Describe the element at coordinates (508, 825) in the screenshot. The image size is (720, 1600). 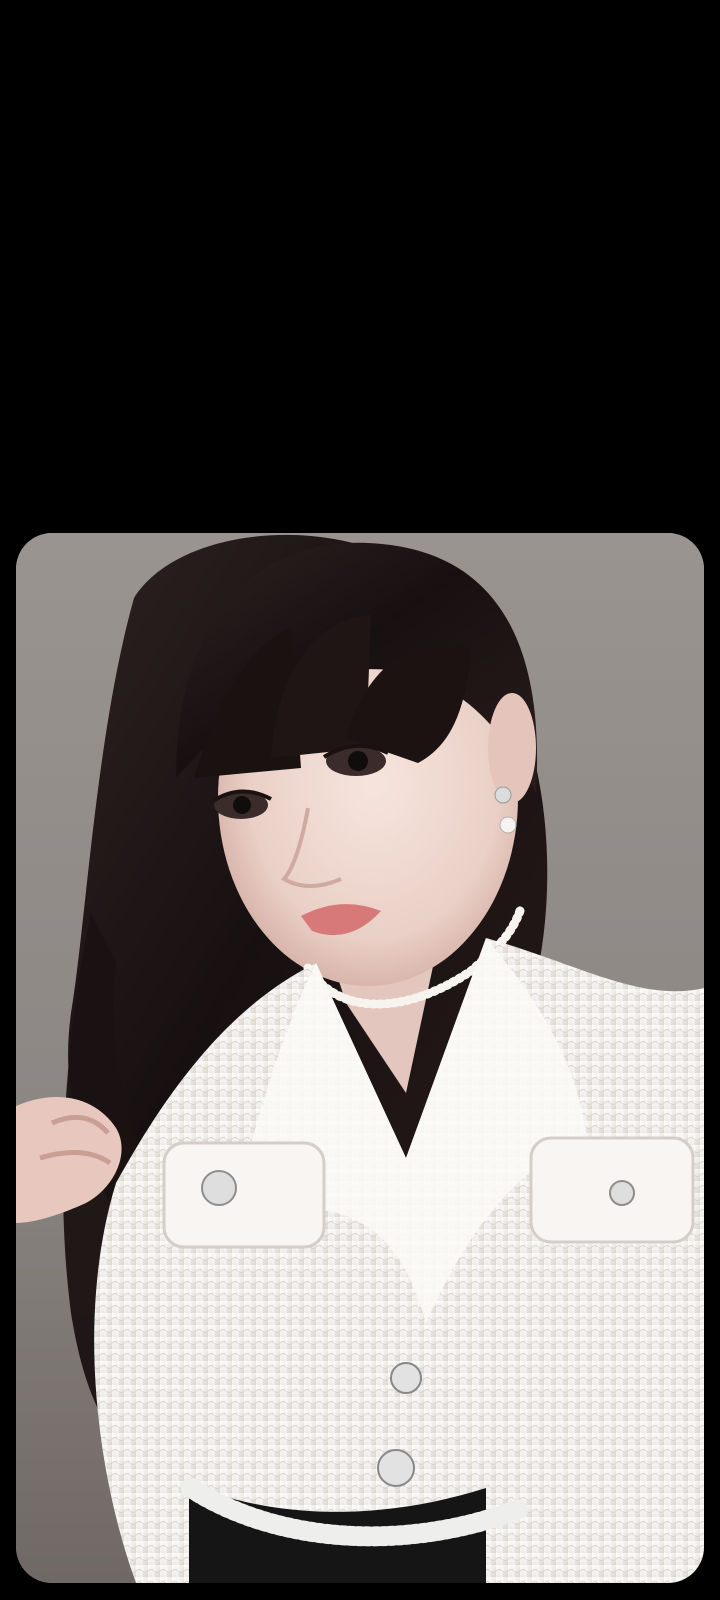
I see `earring-pearl` at that location.